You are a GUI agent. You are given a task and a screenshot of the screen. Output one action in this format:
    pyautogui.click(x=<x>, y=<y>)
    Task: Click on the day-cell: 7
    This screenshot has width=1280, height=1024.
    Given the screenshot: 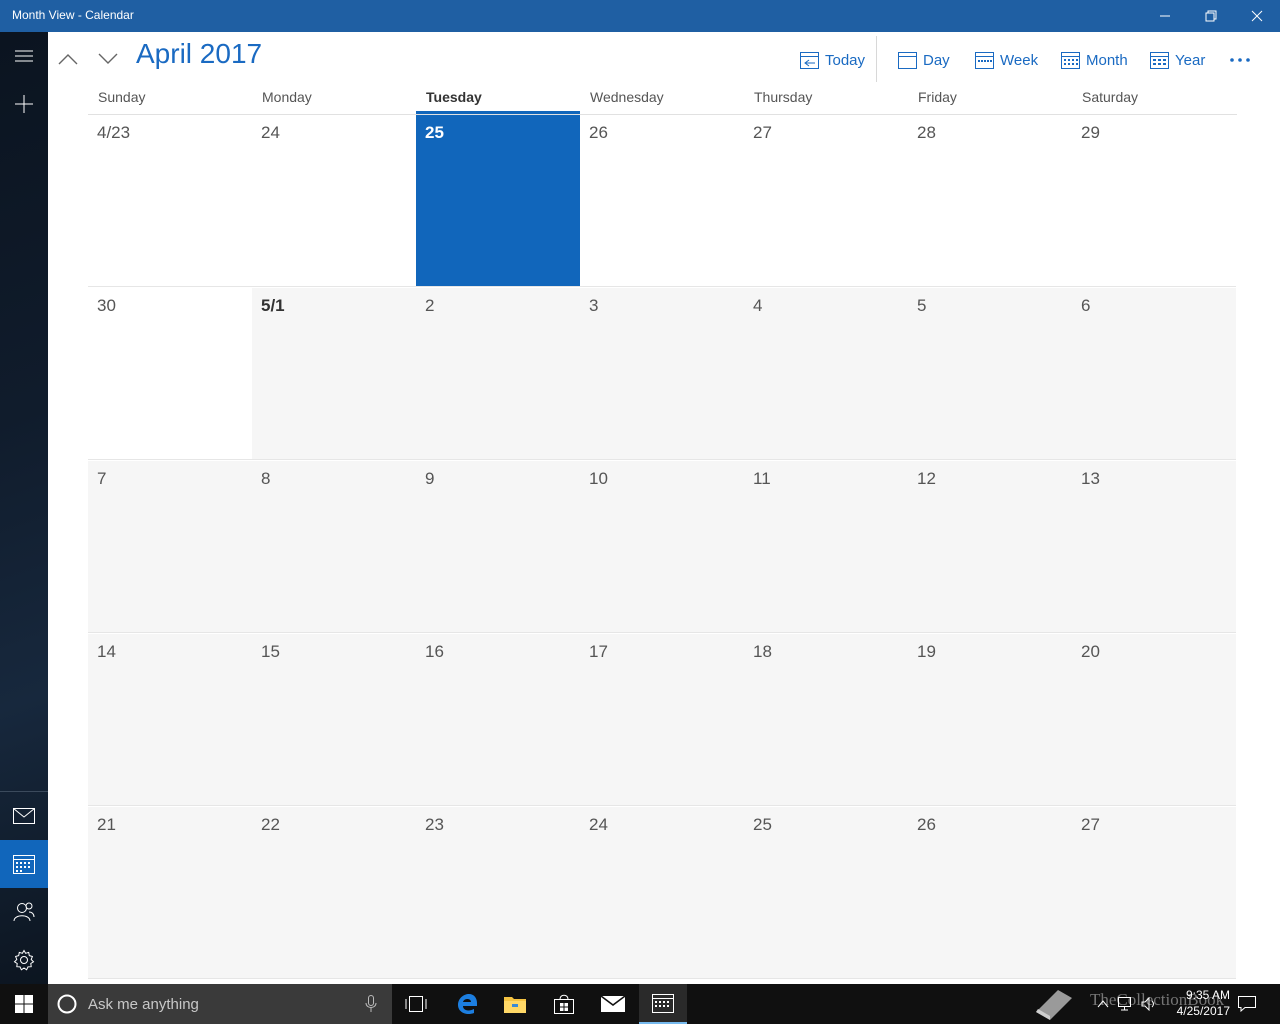 What is the action you would take?
    pyautogui.click(x=170, y=547)
    